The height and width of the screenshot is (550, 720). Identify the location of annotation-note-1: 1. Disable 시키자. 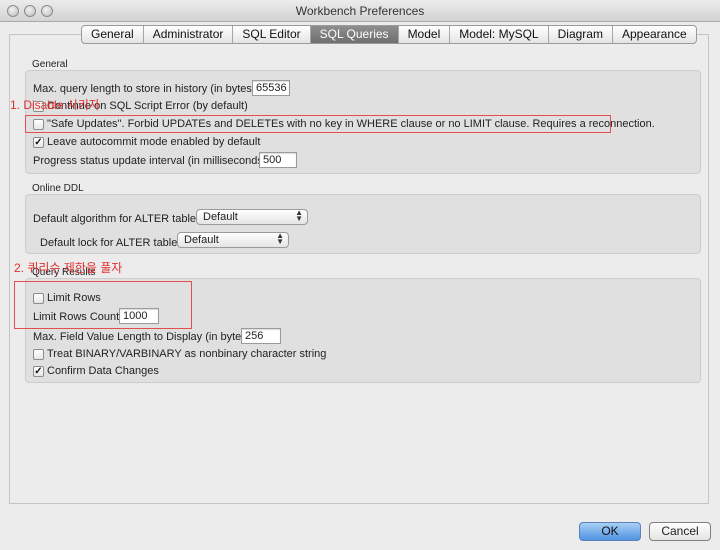
(55, 105).